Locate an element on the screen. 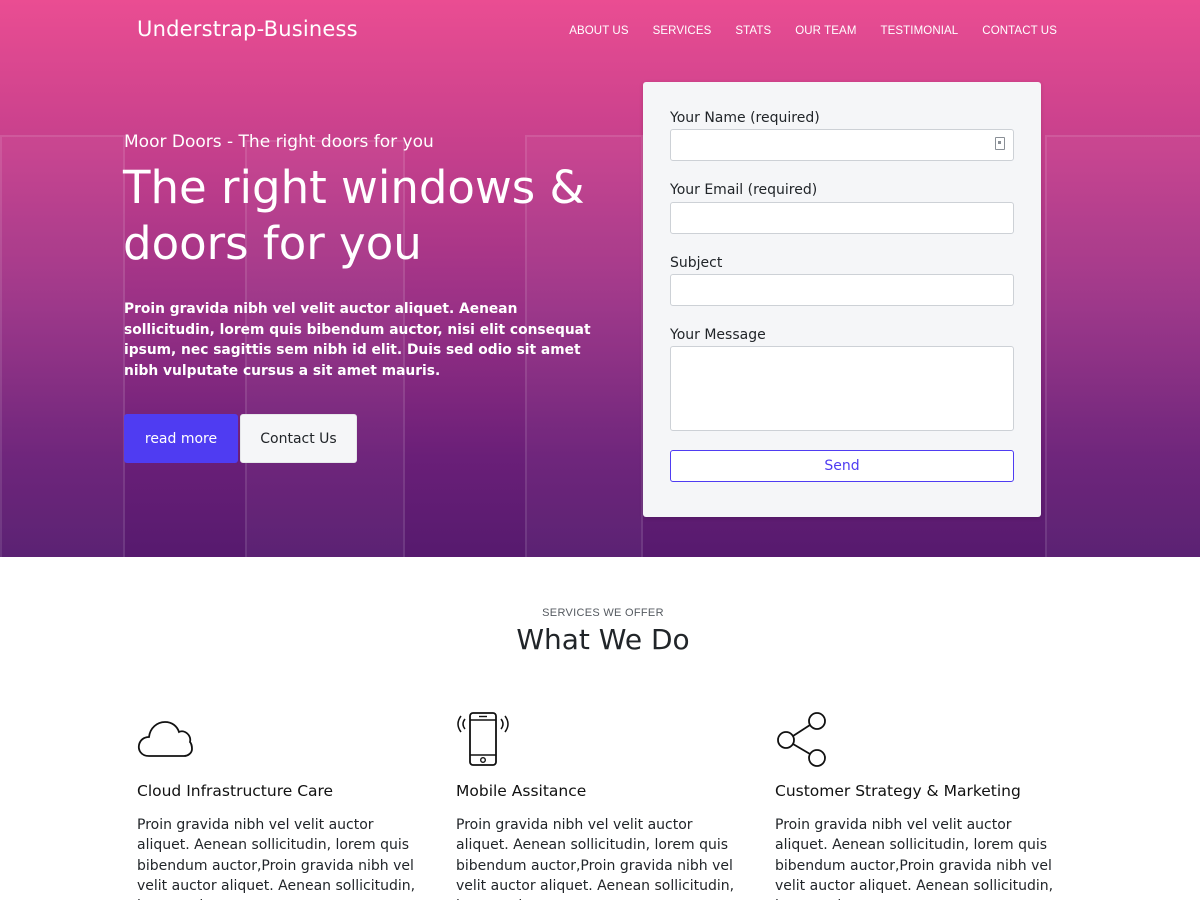 The width and height of the screenshot is (1200, 900). service-title-cloud: Cloud Infrastructure Care is located at coordinates (235, 791).